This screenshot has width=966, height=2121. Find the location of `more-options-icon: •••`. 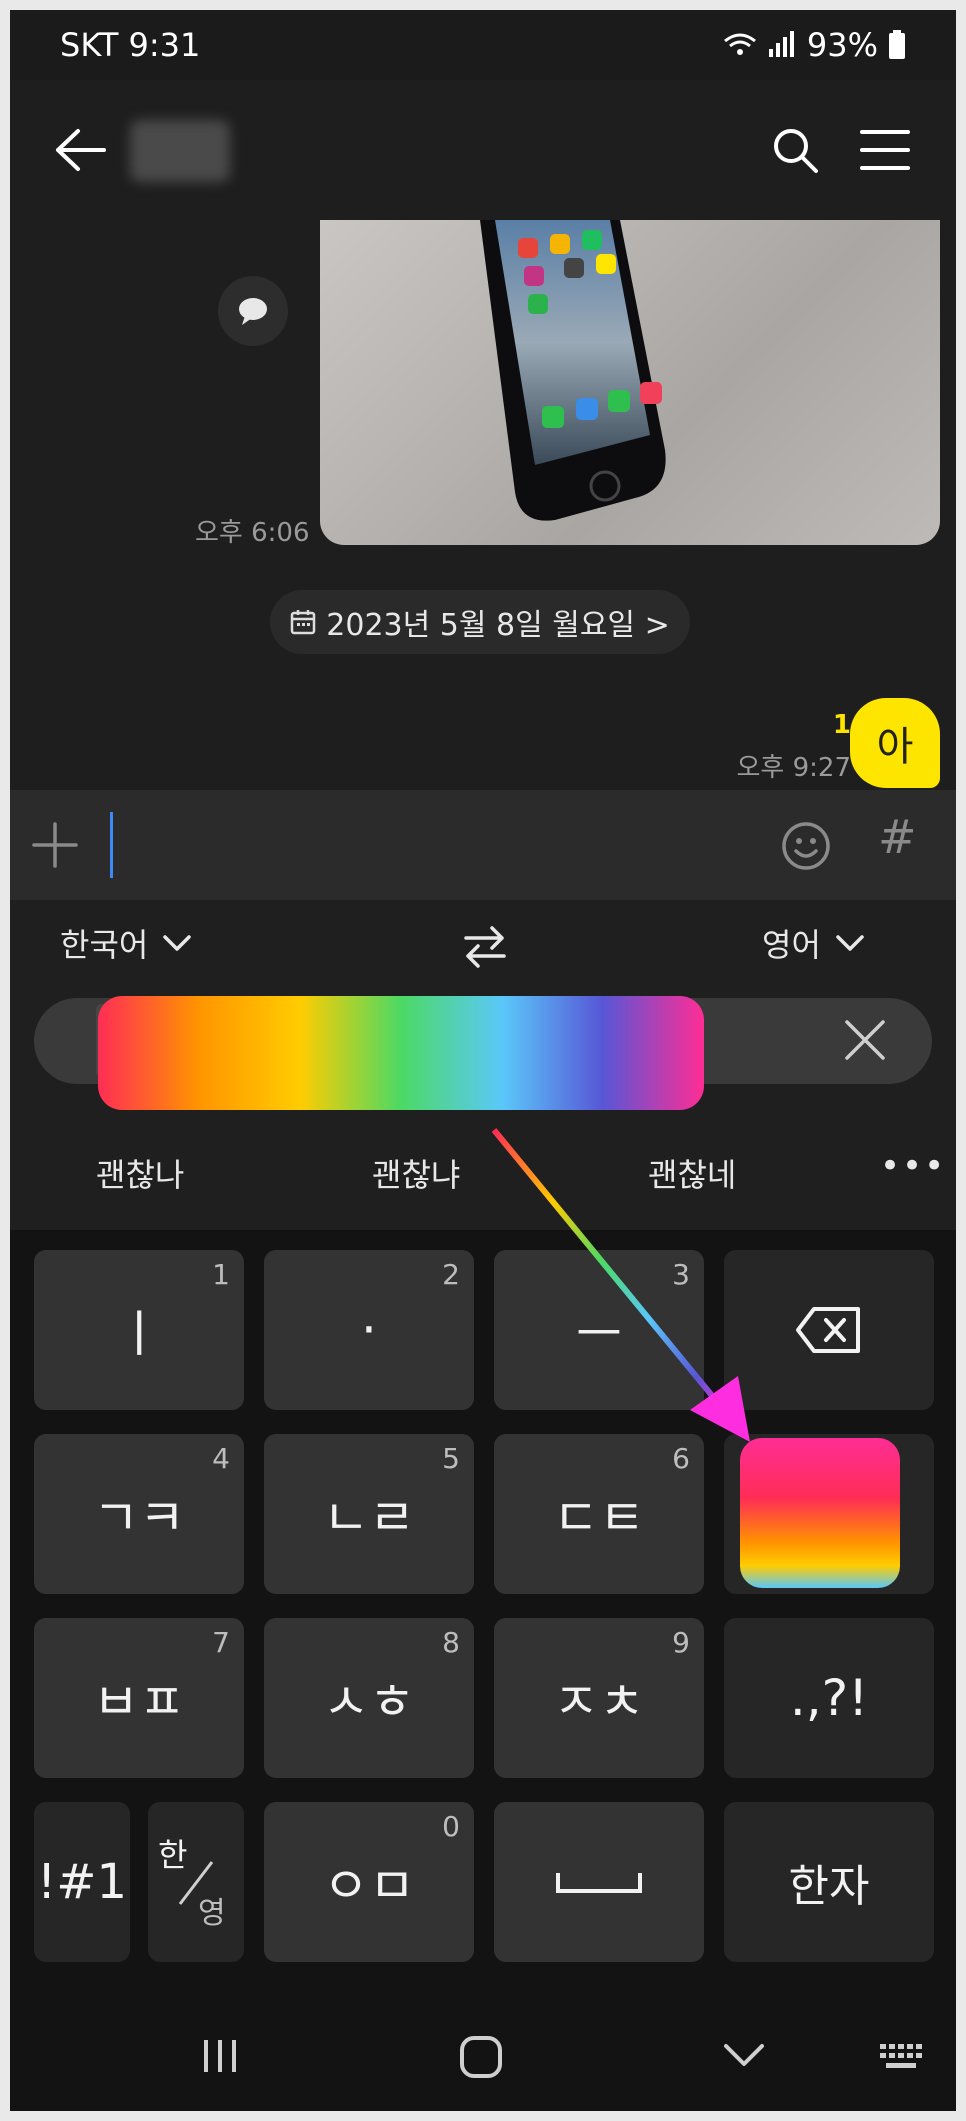

more-options-icon: ••• is located at coordinates (913, 1166).